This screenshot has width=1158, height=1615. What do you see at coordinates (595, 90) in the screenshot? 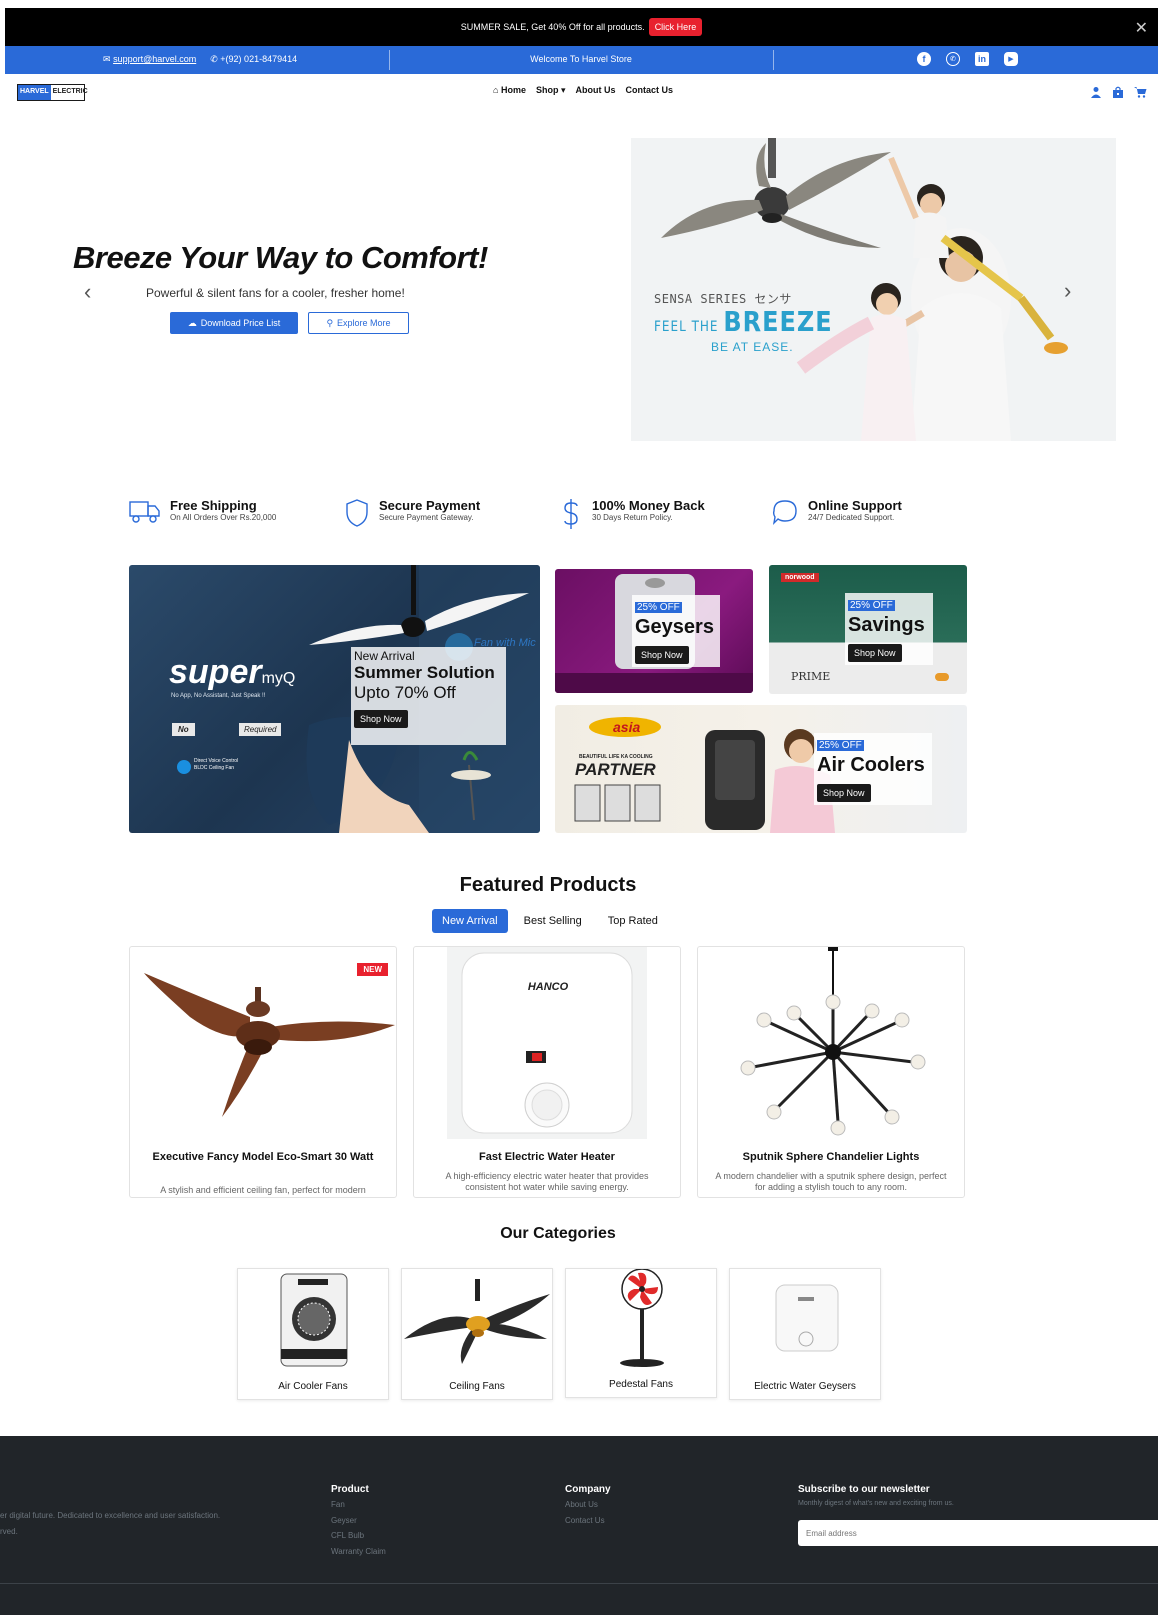
I see `nav-about: About Us` at bounding box center [595, 90].